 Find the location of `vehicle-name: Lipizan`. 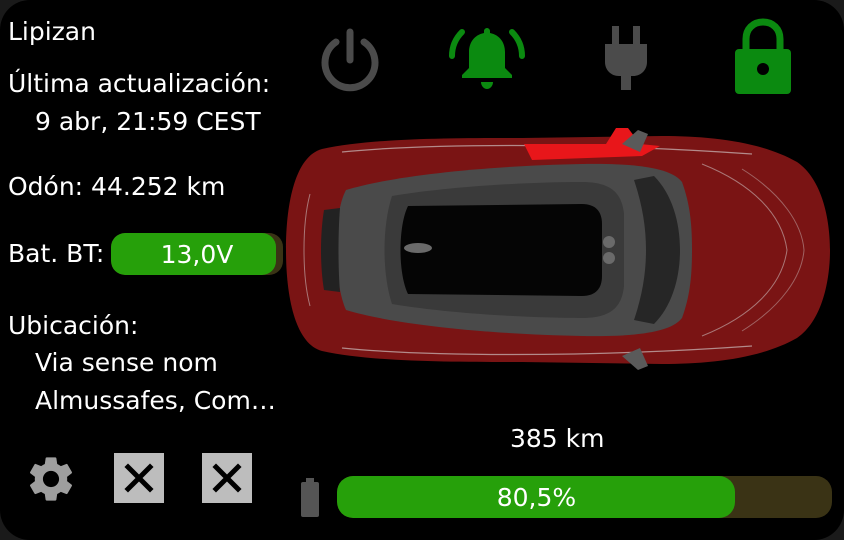

vehicle-name: Lipizan is located at coordinates (52, 31).